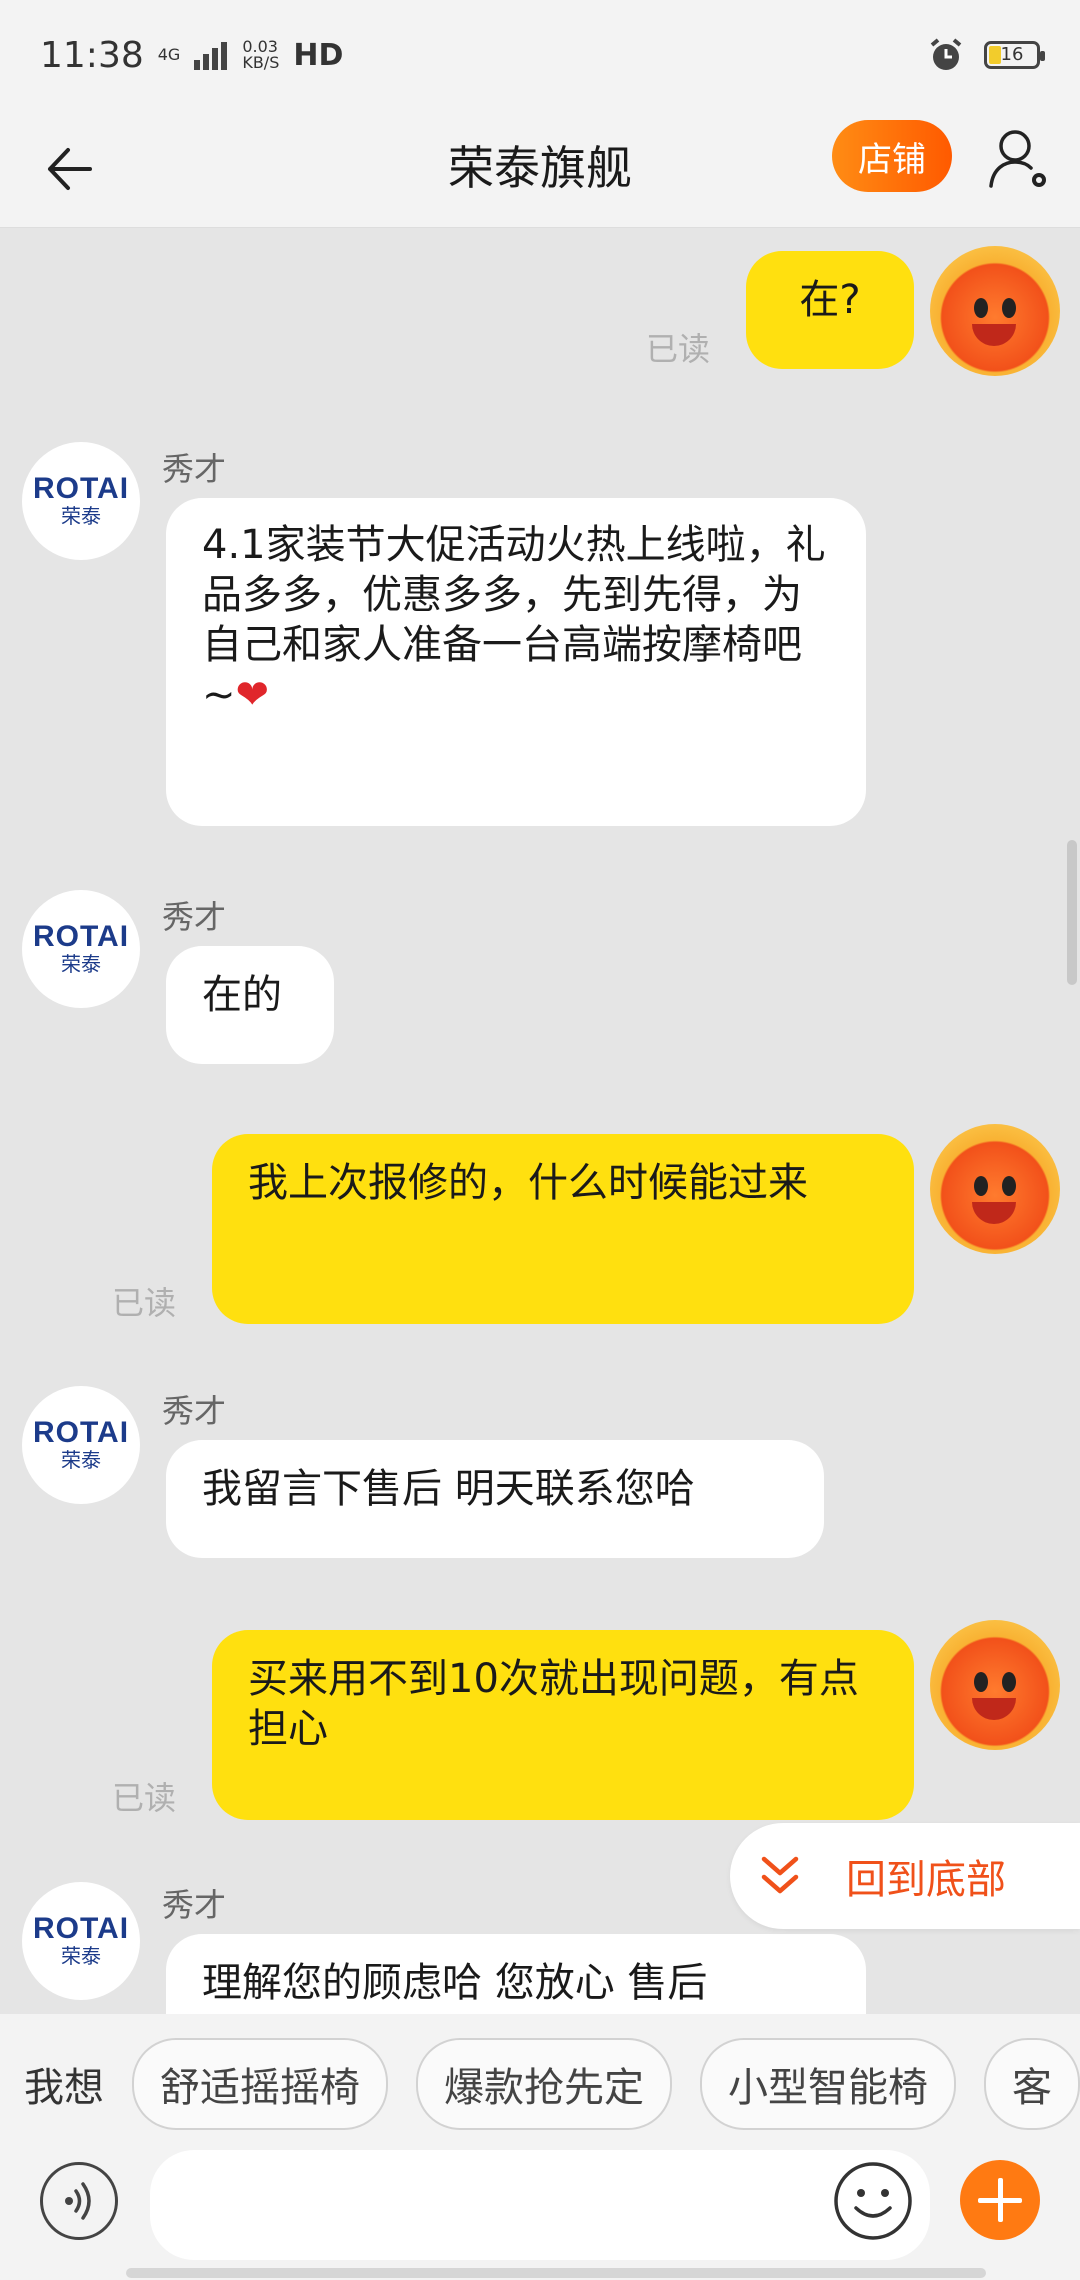 The image size is (1080, 2280). I want to click on my-message-bubble: 买来用不到10次就出现问题，有点担心, so click(563, 1725).